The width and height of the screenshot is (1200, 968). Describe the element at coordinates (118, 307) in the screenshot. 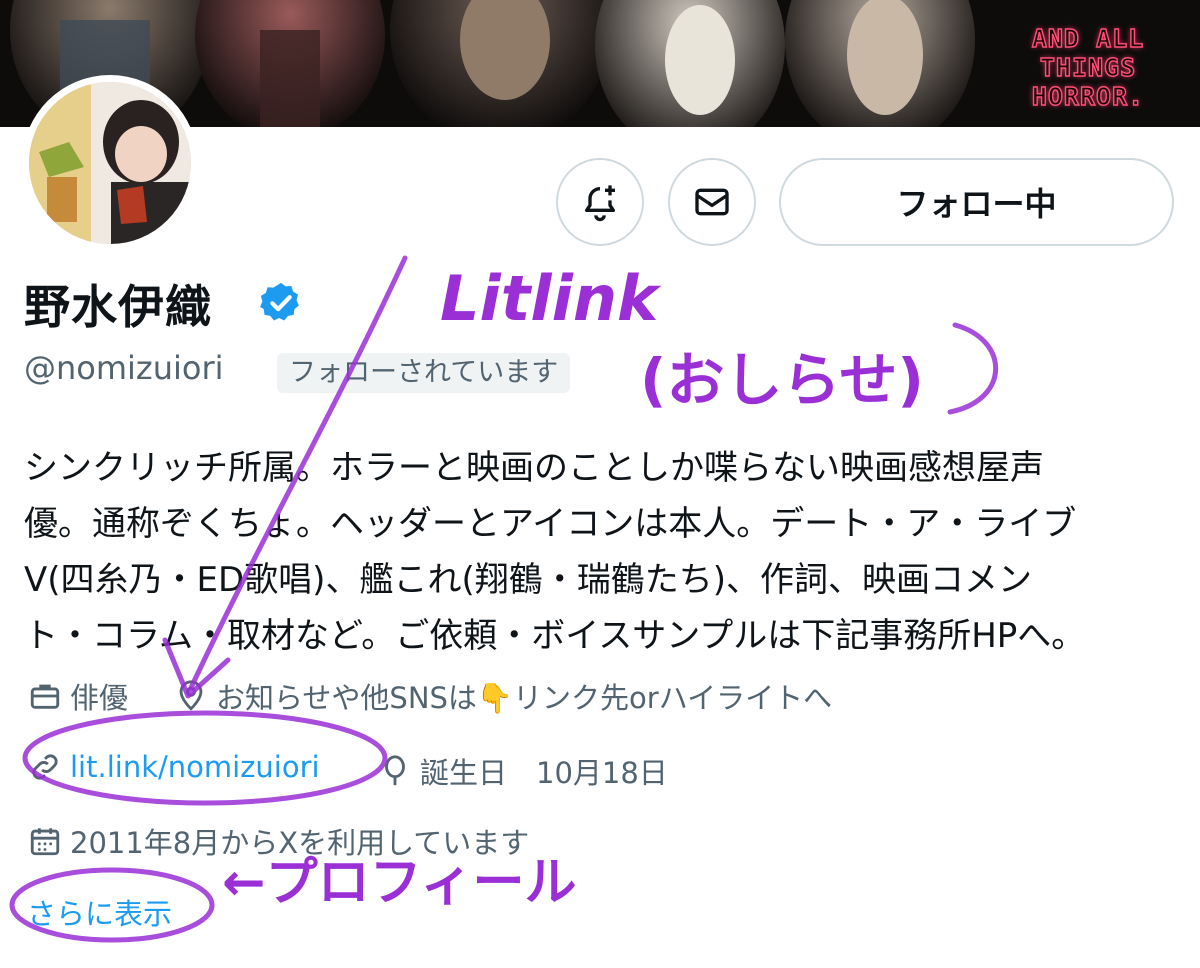

I see `display-name: 野水伊織` at that location.